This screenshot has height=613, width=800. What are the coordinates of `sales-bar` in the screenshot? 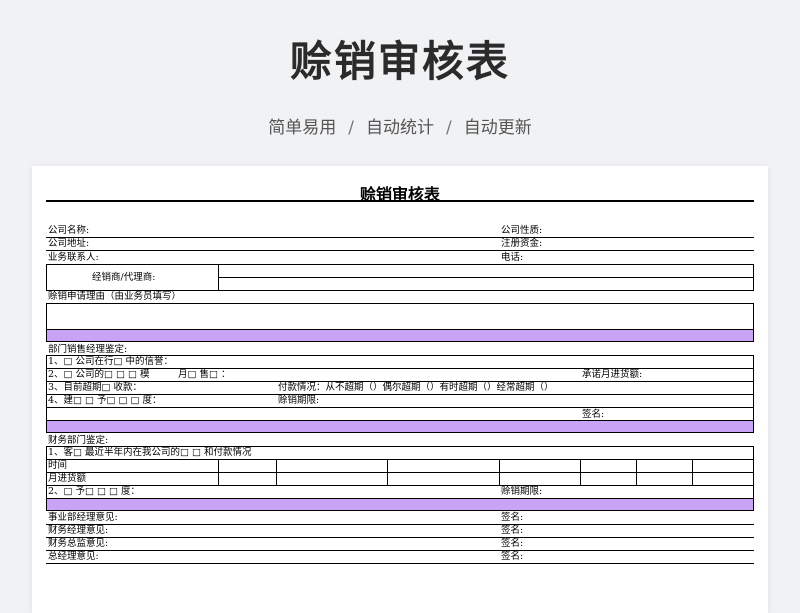 It's located at (400, 426).